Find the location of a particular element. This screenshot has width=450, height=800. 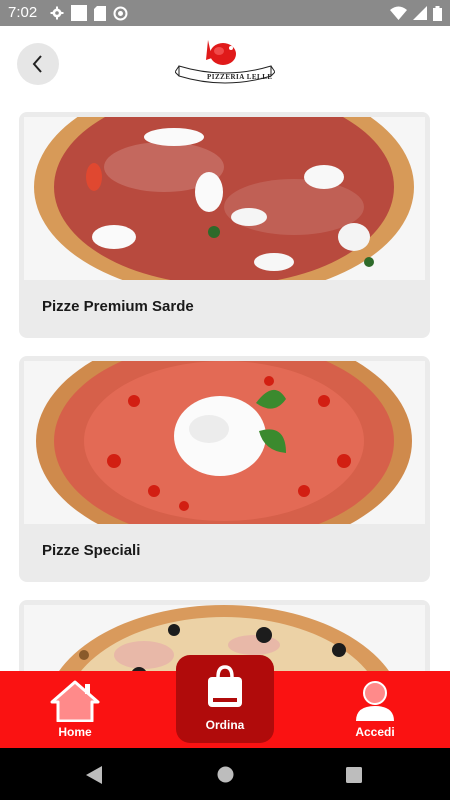

app-header: PIZZERIA LELLE is located at coordinates (225, 65).